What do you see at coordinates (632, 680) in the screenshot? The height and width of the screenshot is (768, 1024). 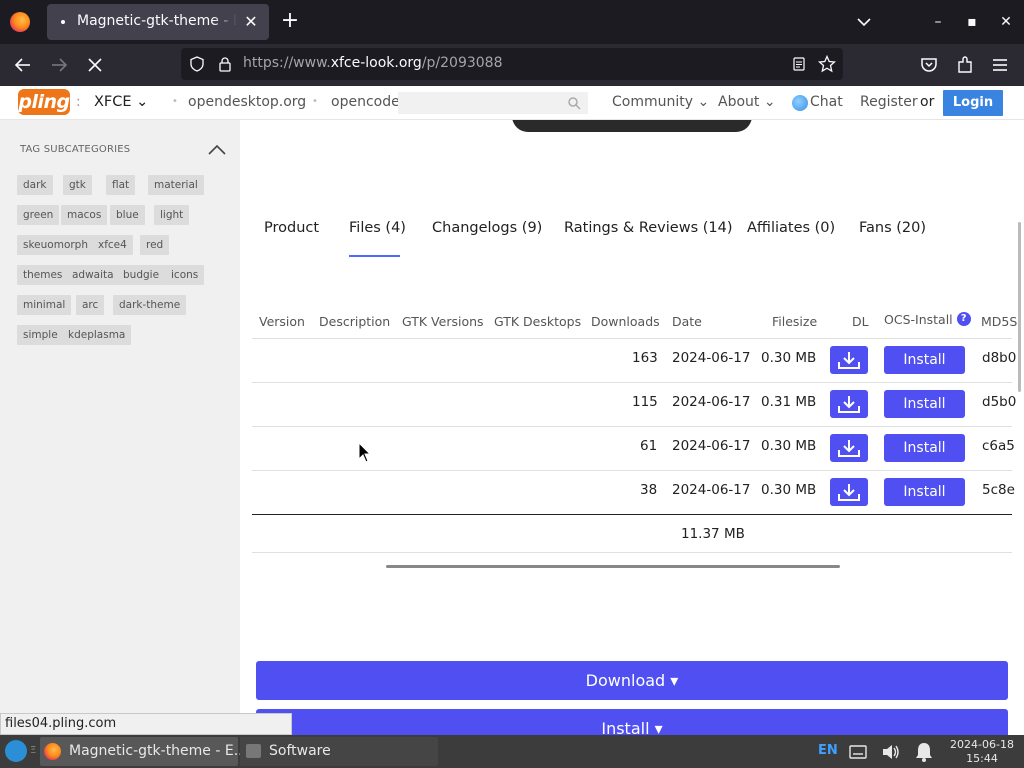 I see `download-dropdown-button: Download ▾` at bounding box center [632, 680].